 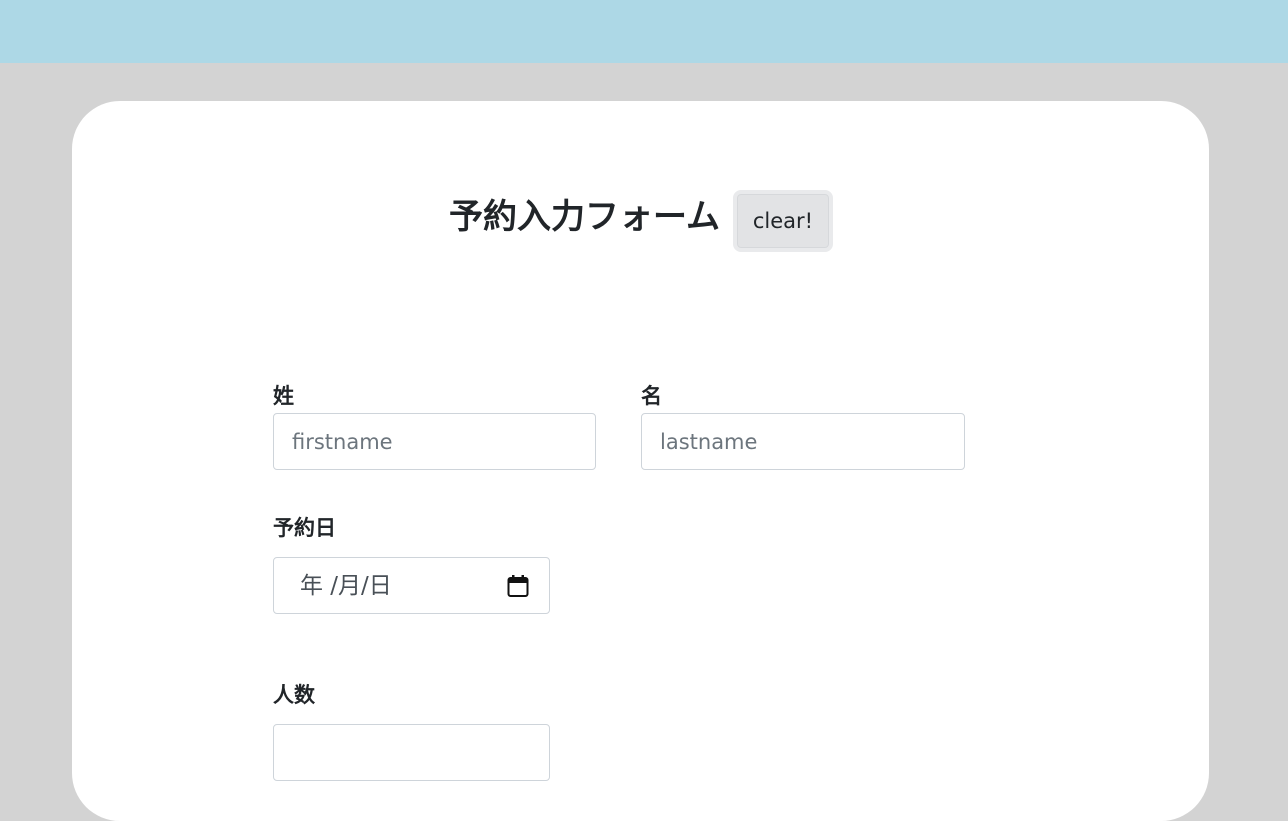 What do you see at coordinates (518, 586) in the screenshot?
I see `calendar-icon` at bounding box center [518, 586].